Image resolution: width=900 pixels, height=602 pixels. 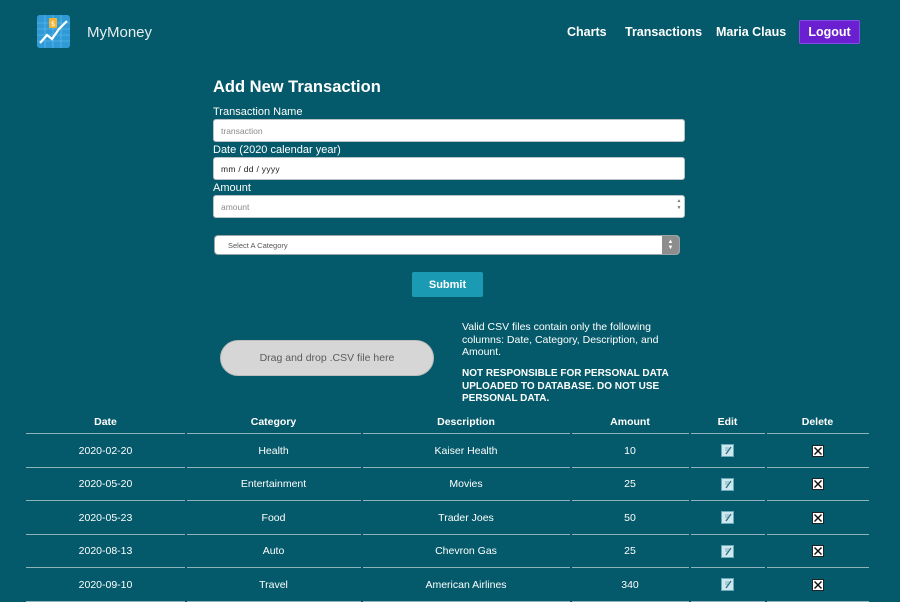 I want to click on category-select: Select A Category ▲ ▼, so click(x=447, y=245).